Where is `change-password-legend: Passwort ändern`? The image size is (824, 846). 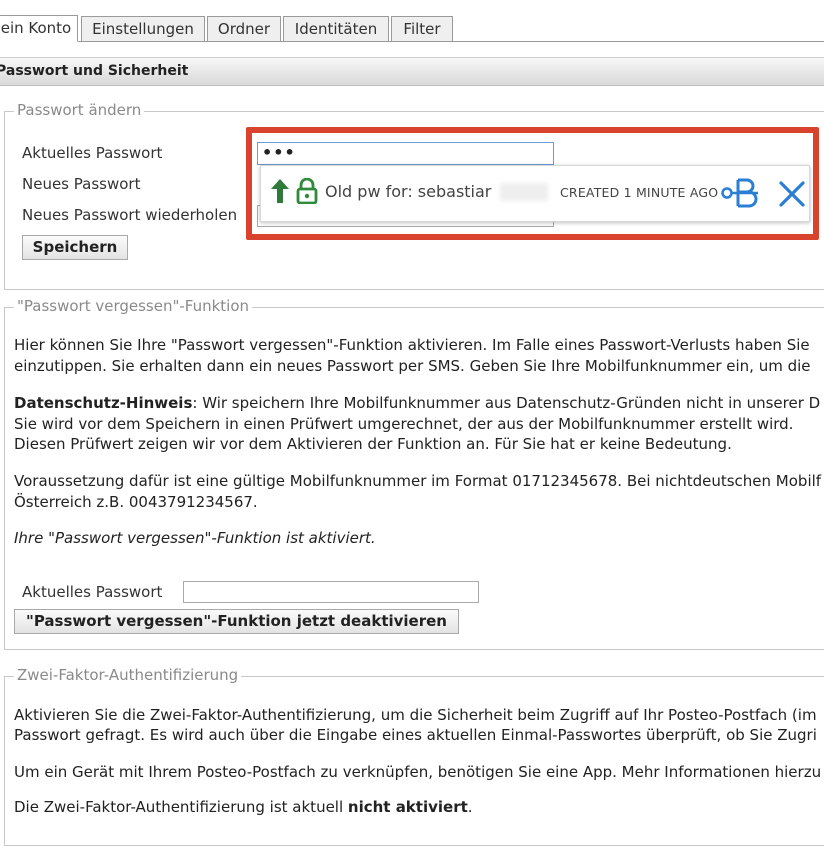
change-password-legend: Passwort ändern is located at coordinates (79, 110).